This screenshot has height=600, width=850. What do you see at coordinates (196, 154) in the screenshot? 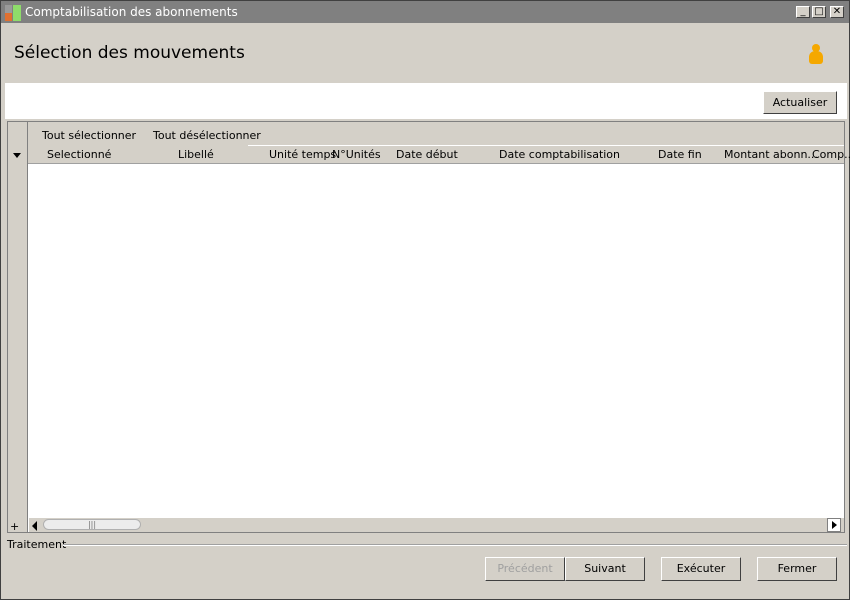
I see `column-header-label: Libellé` at bounding box center [196, 154].